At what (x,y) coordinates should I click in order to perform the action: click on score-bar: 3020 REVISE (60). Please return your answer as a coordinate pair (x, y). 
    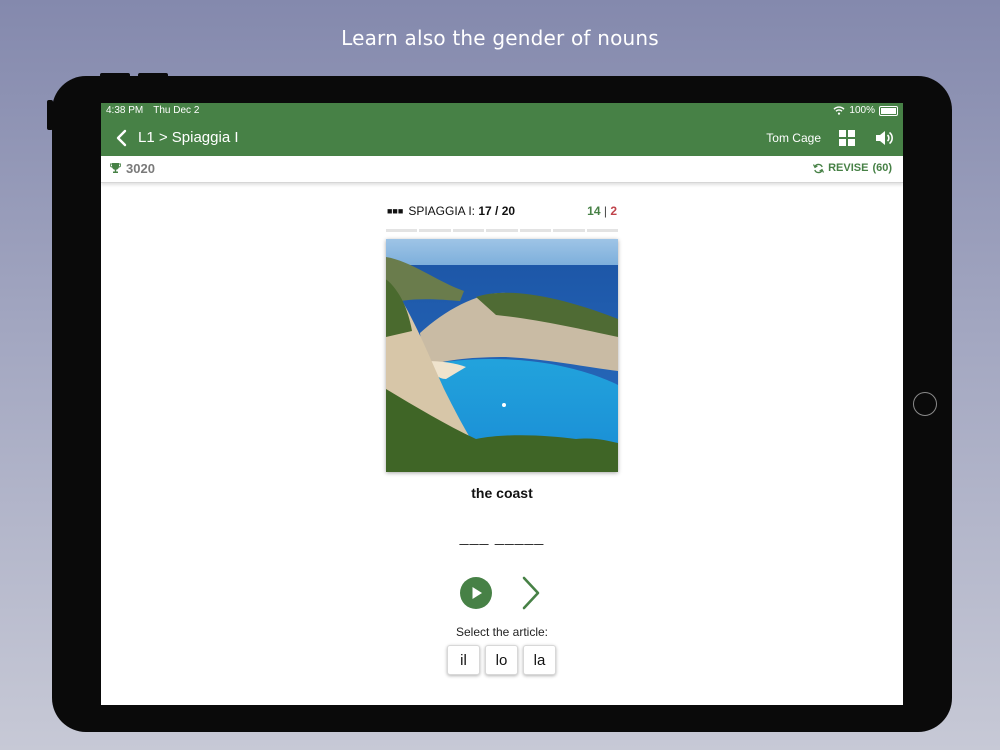
    Looking at the image, I should click on (502, 169).